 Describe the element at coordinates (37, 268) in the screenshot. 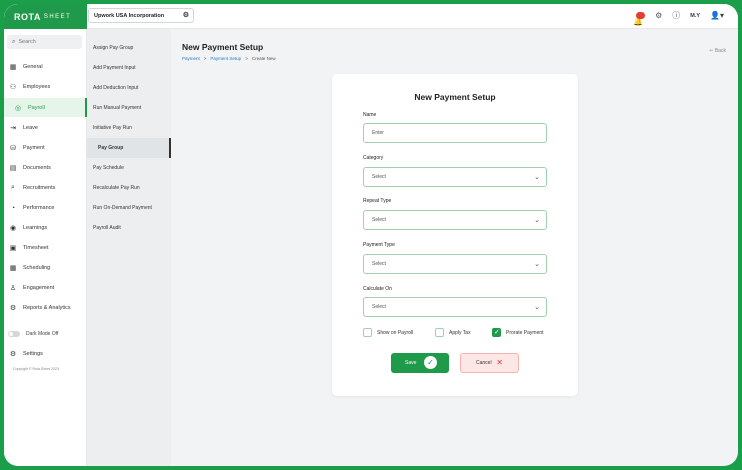

I see `sidebar-item-label: Scheduling` at that location.